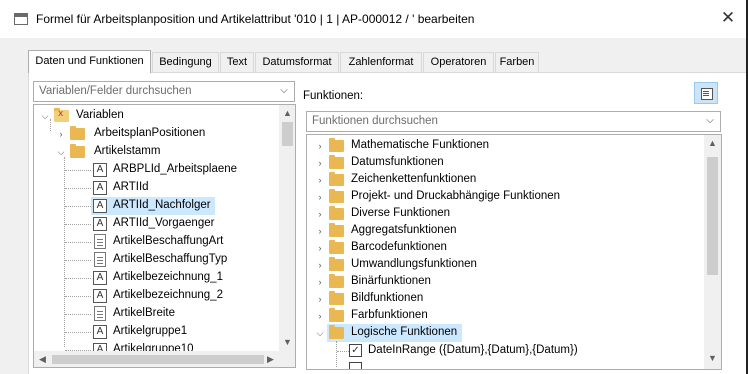  I want to click on tree-item-artikelgruppe1: A Artikelgruppe1, so click(154, 332).